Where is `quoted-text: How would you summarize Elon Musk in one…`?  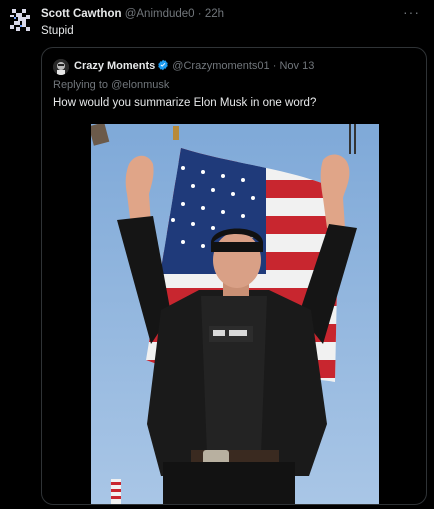 quoted-text: How would you summarize Elon Musk in one… is located at coordinates (185, 103).